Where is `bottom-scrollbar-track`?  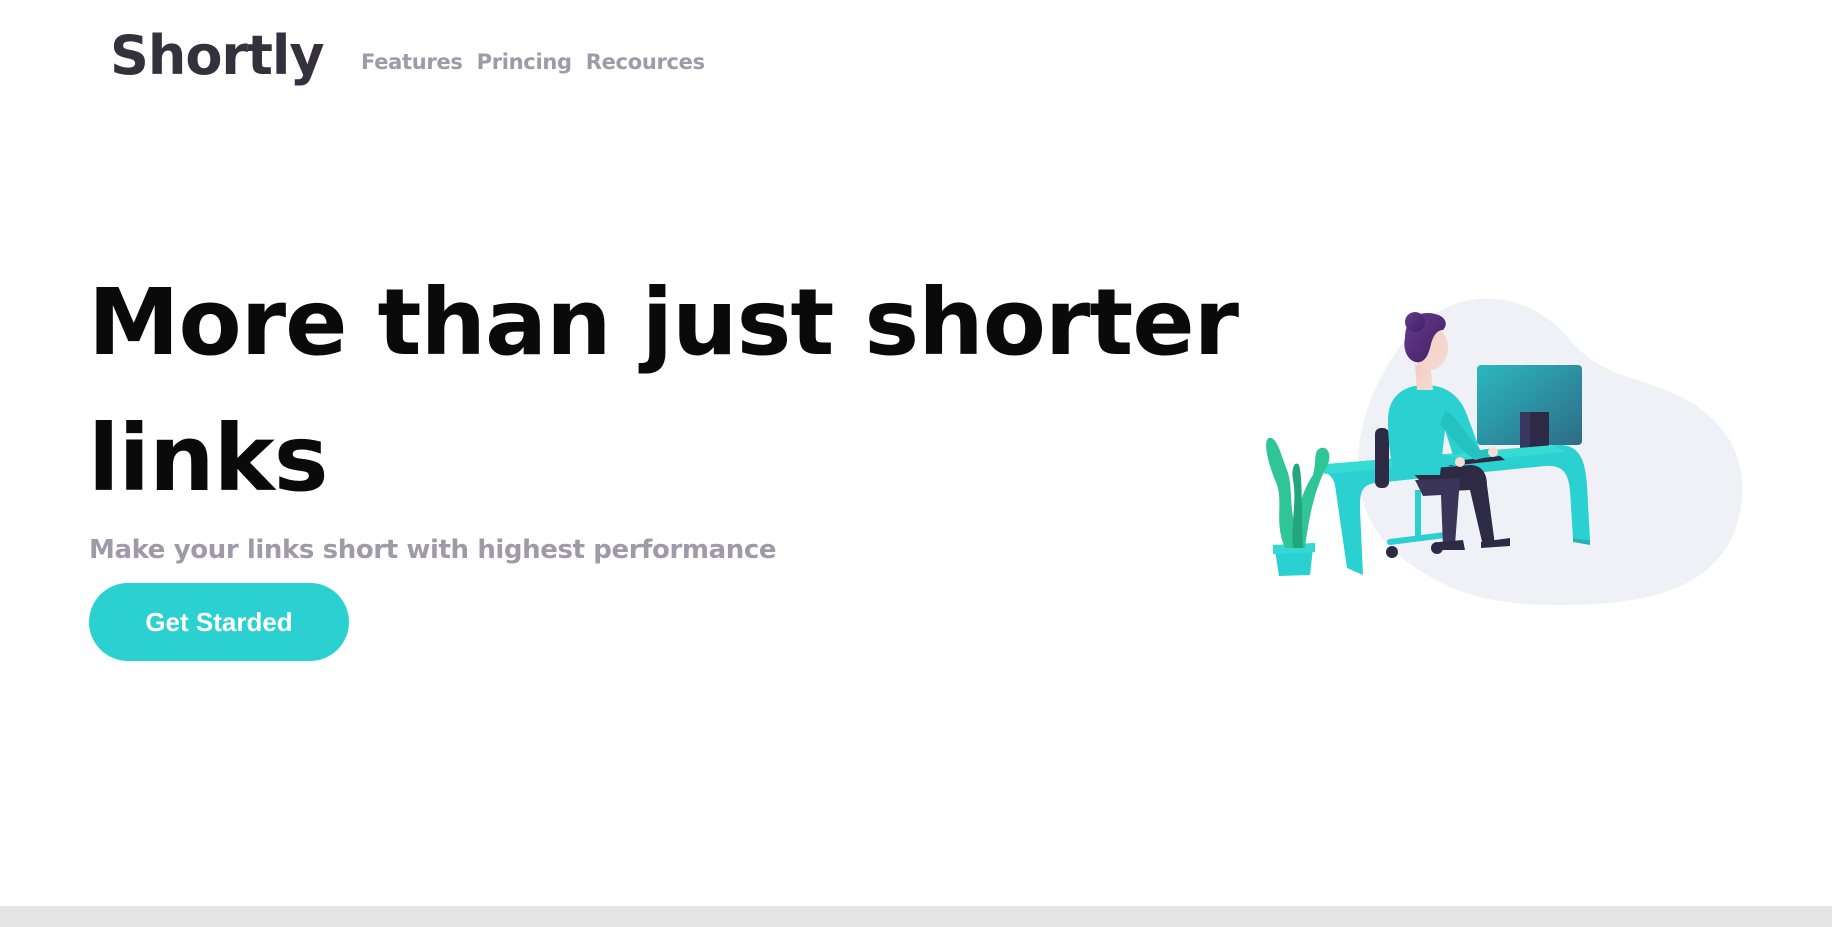 bottom-scrollbar-track is located at coordinates (916, 916).